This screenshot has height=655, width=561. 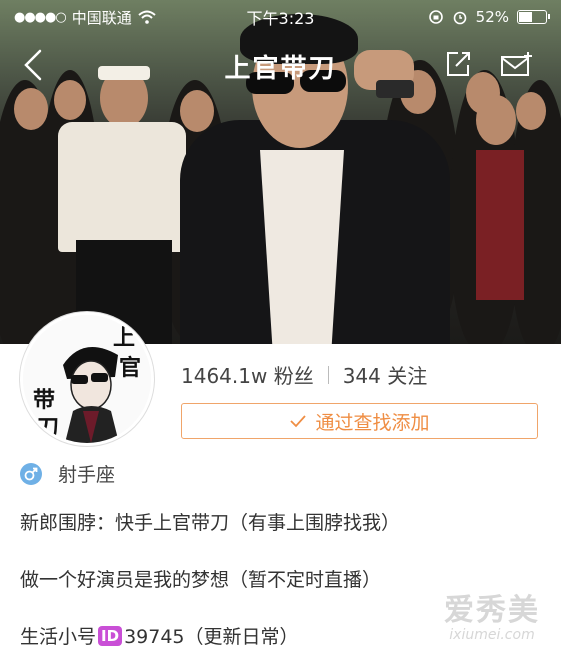 I want to click on avatar-char-2: 官, so click(x=130, y=368).